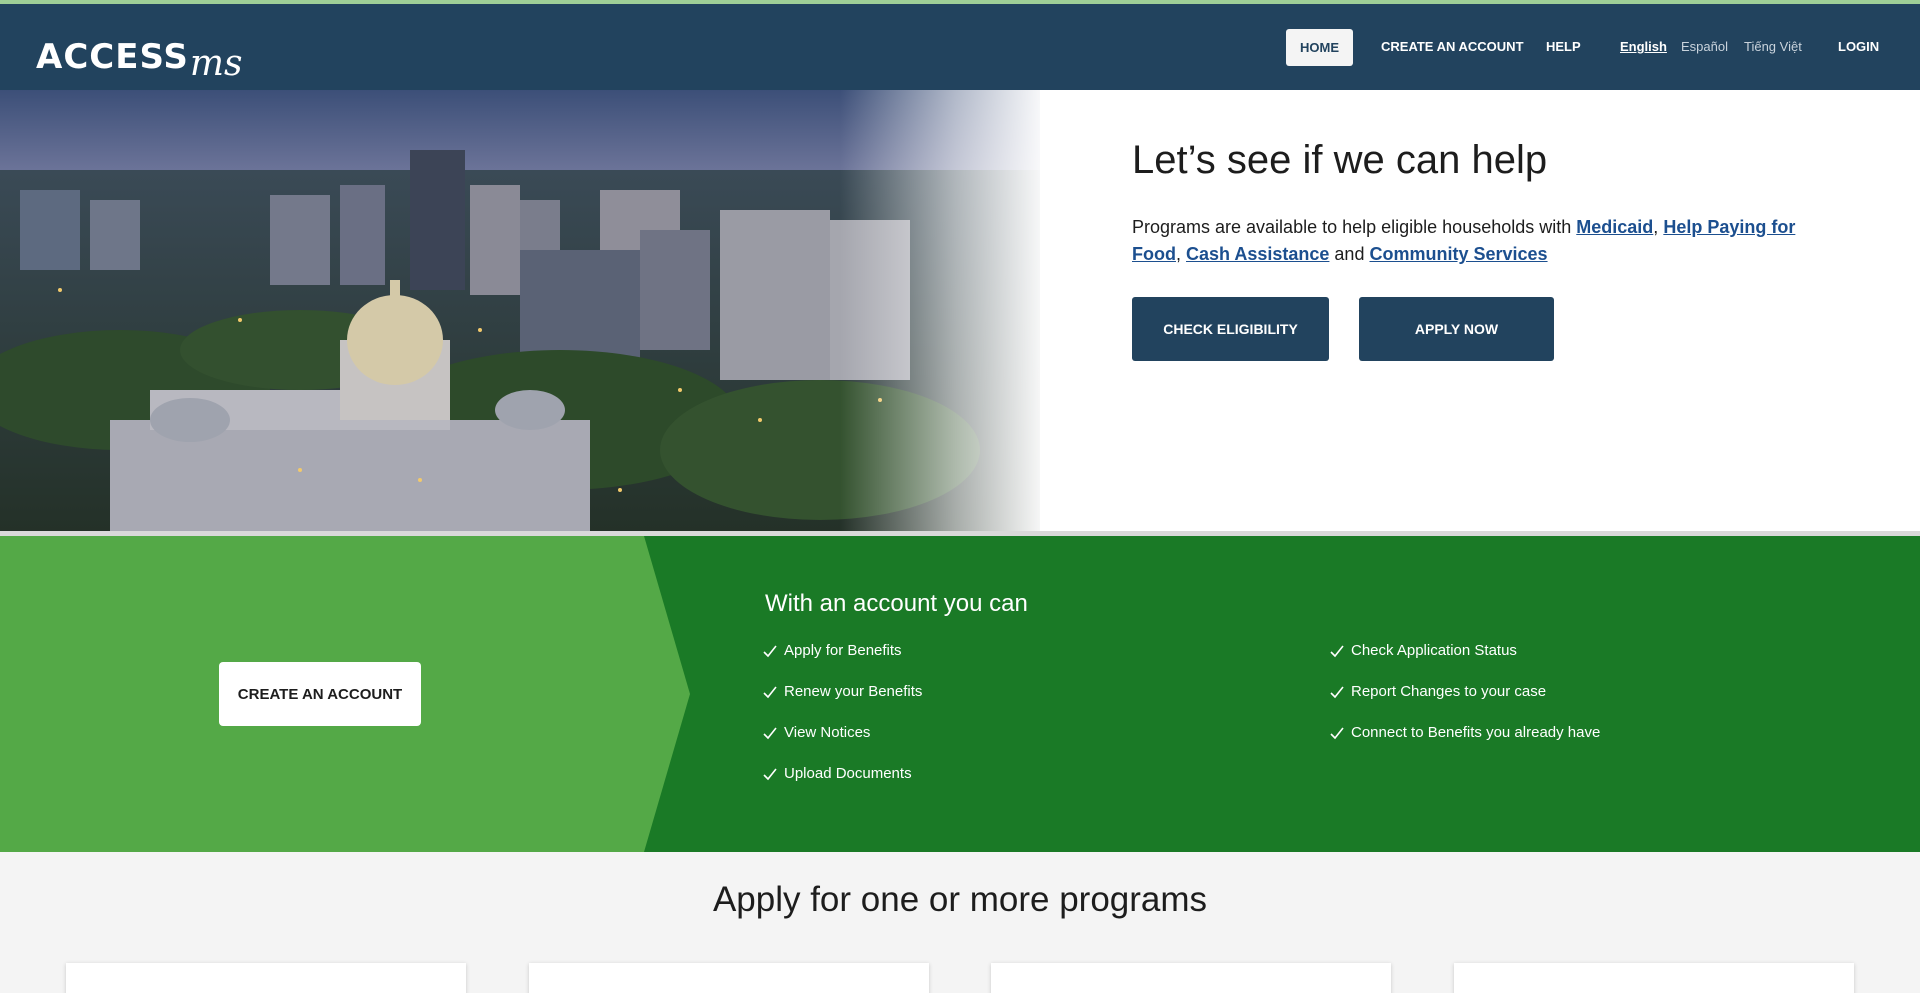 The image size is (1920, 993). What do you see at coordinates (848, 773) in the screenshot?
I see `feature-label: Upload Documents` at bounding box center [848, 773].